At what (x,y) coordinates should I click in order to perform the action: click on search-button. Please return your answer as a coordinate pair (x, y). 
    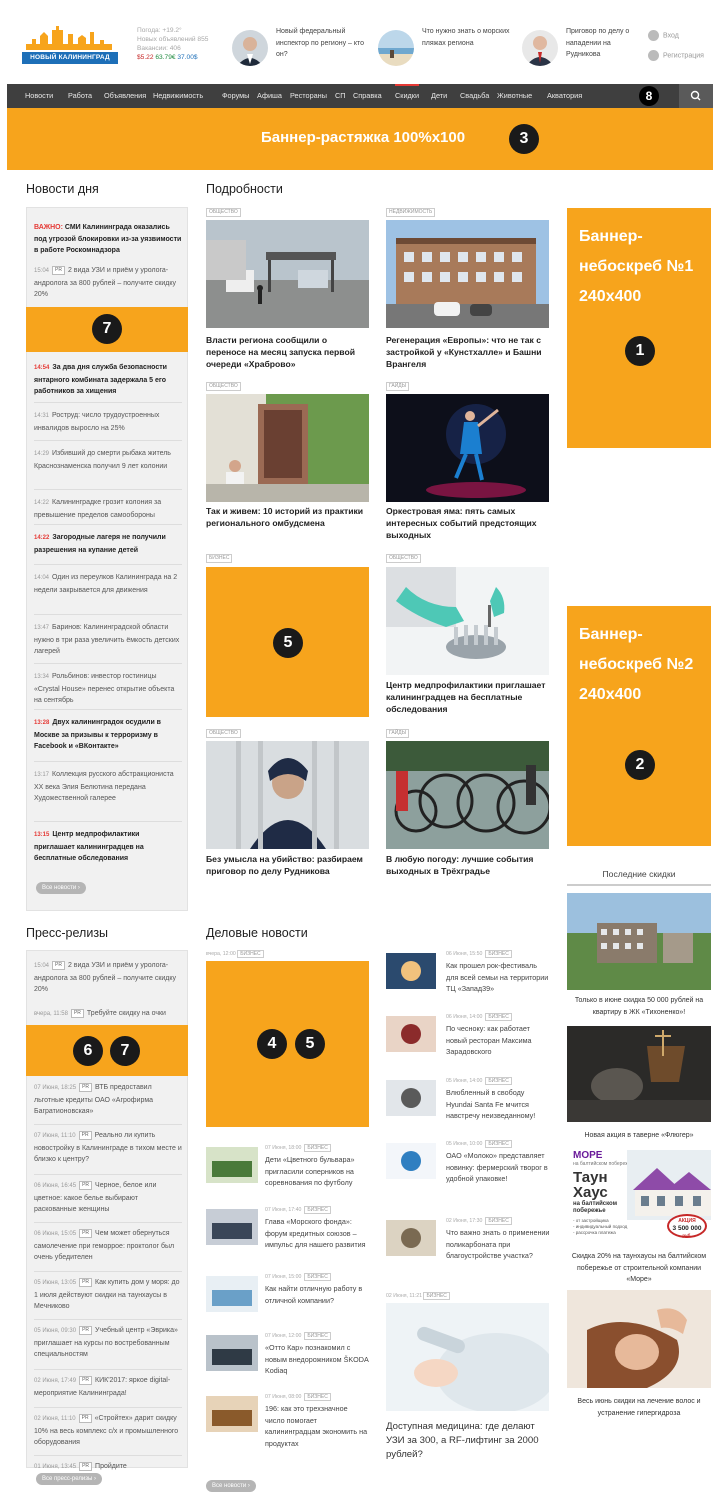
    Looking at the image, I should click on (696, 96).